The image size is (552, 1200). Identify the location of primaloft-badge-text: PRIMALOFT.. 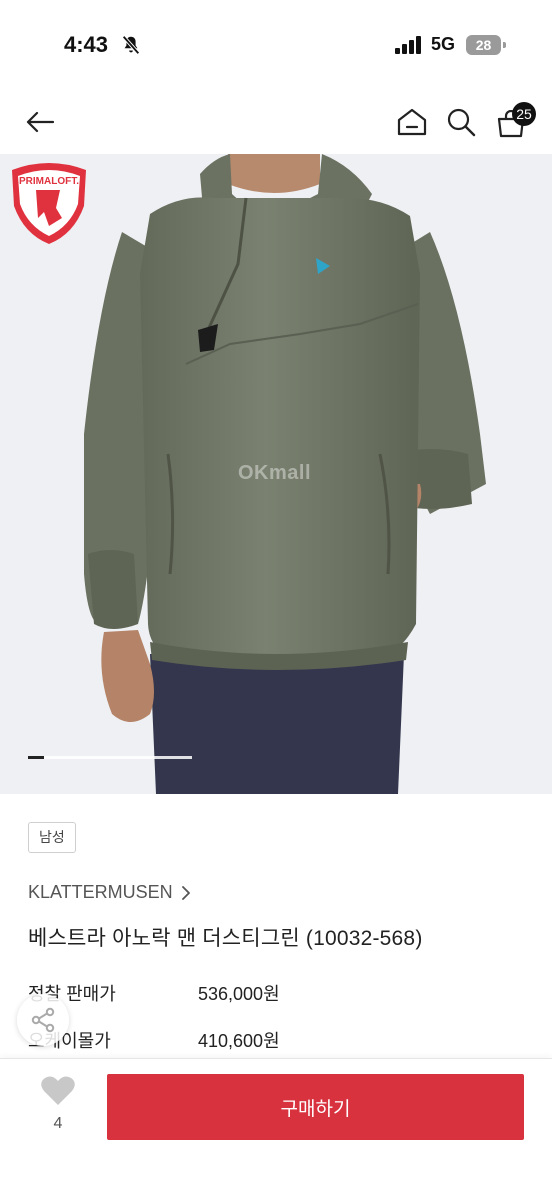
(49, 181).